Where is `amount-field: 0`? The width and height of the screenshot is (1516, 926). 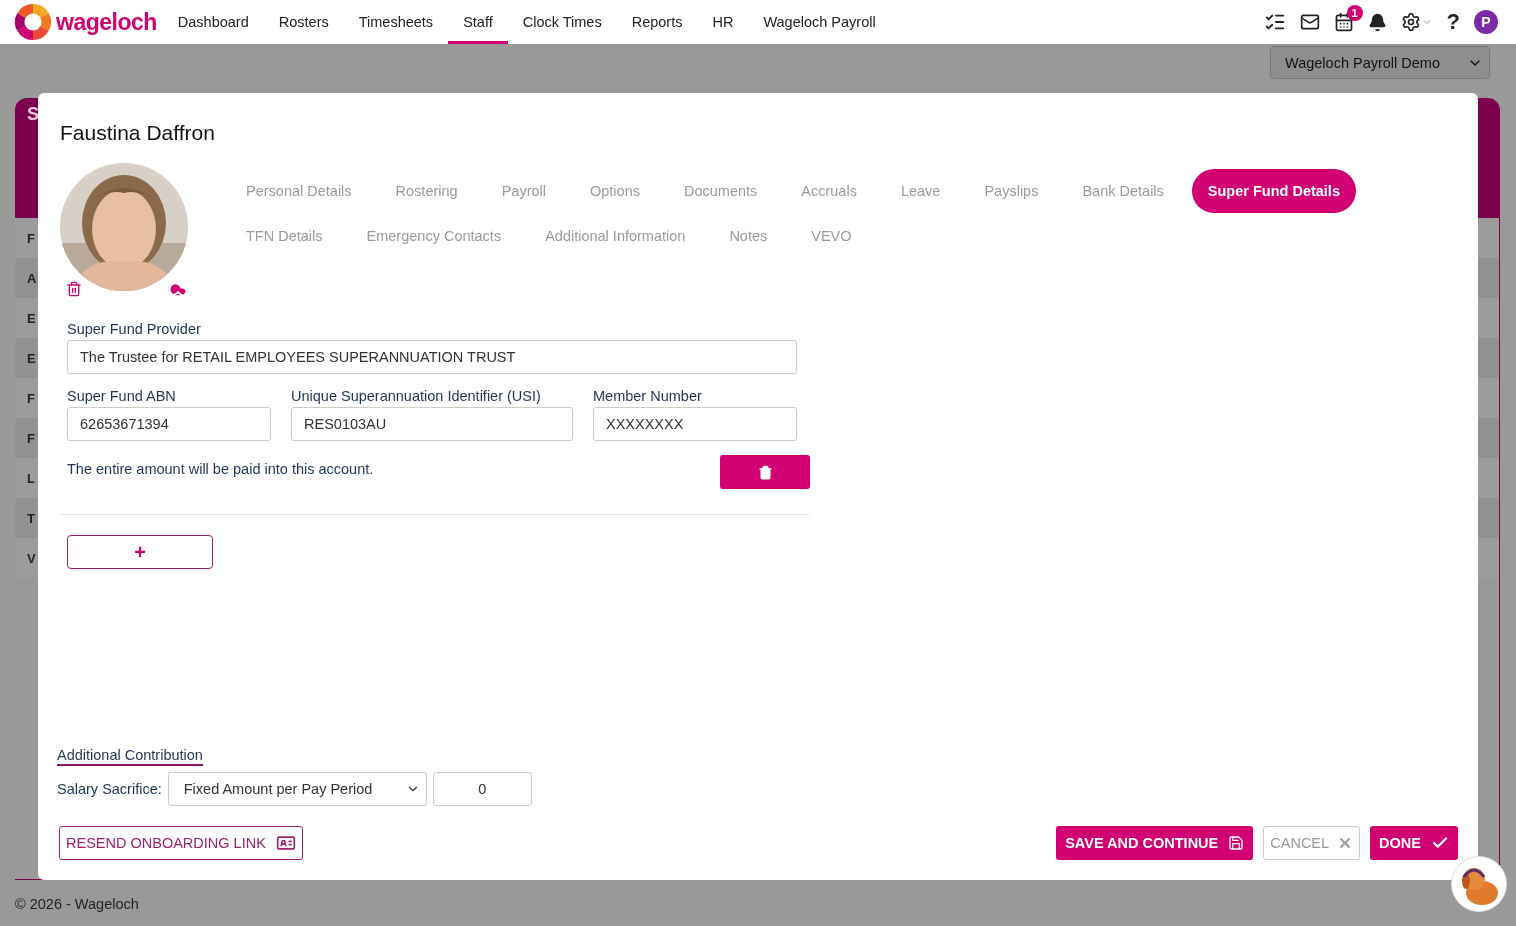 amount-field: 0 is located at coordinates (482, 789).